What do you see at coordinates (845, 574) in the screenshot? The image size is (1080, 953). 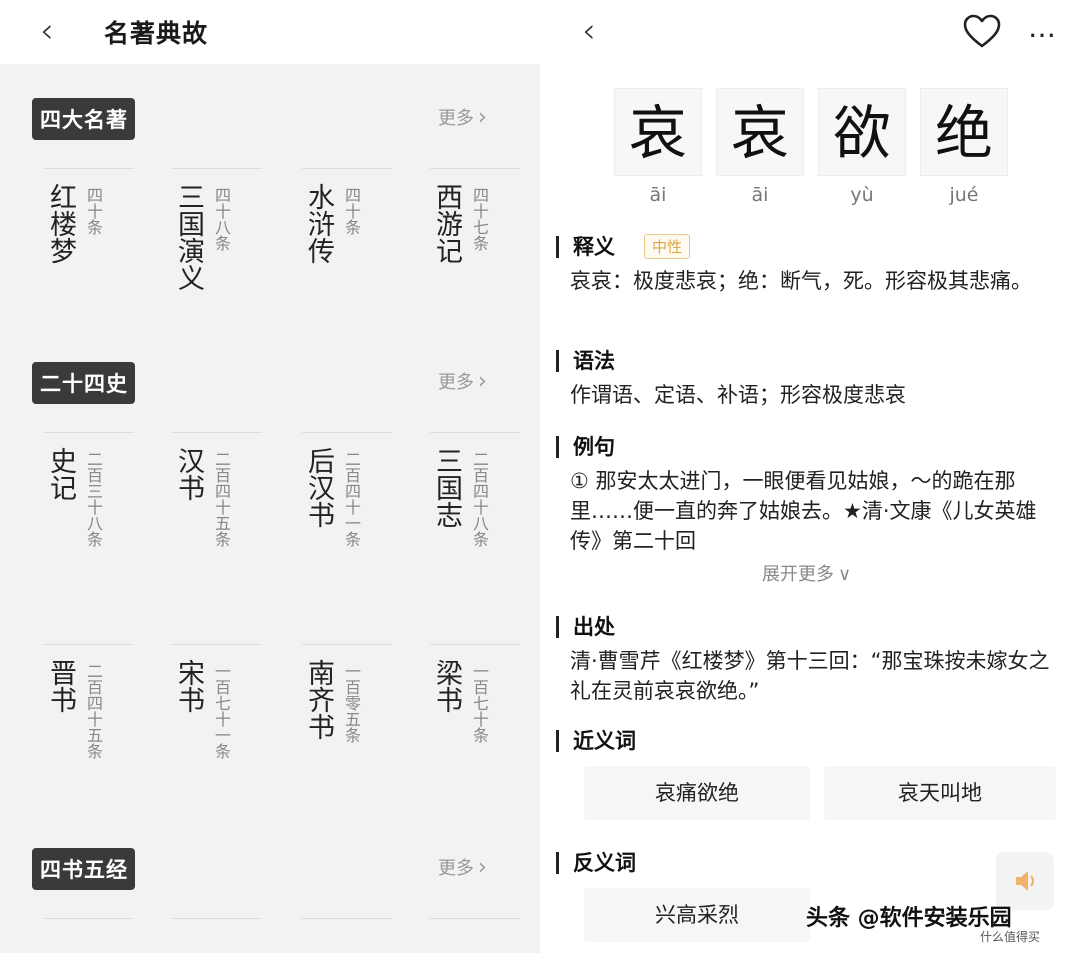 I see `chevron-down-icon: ∨` at bounding box center [845, 574].